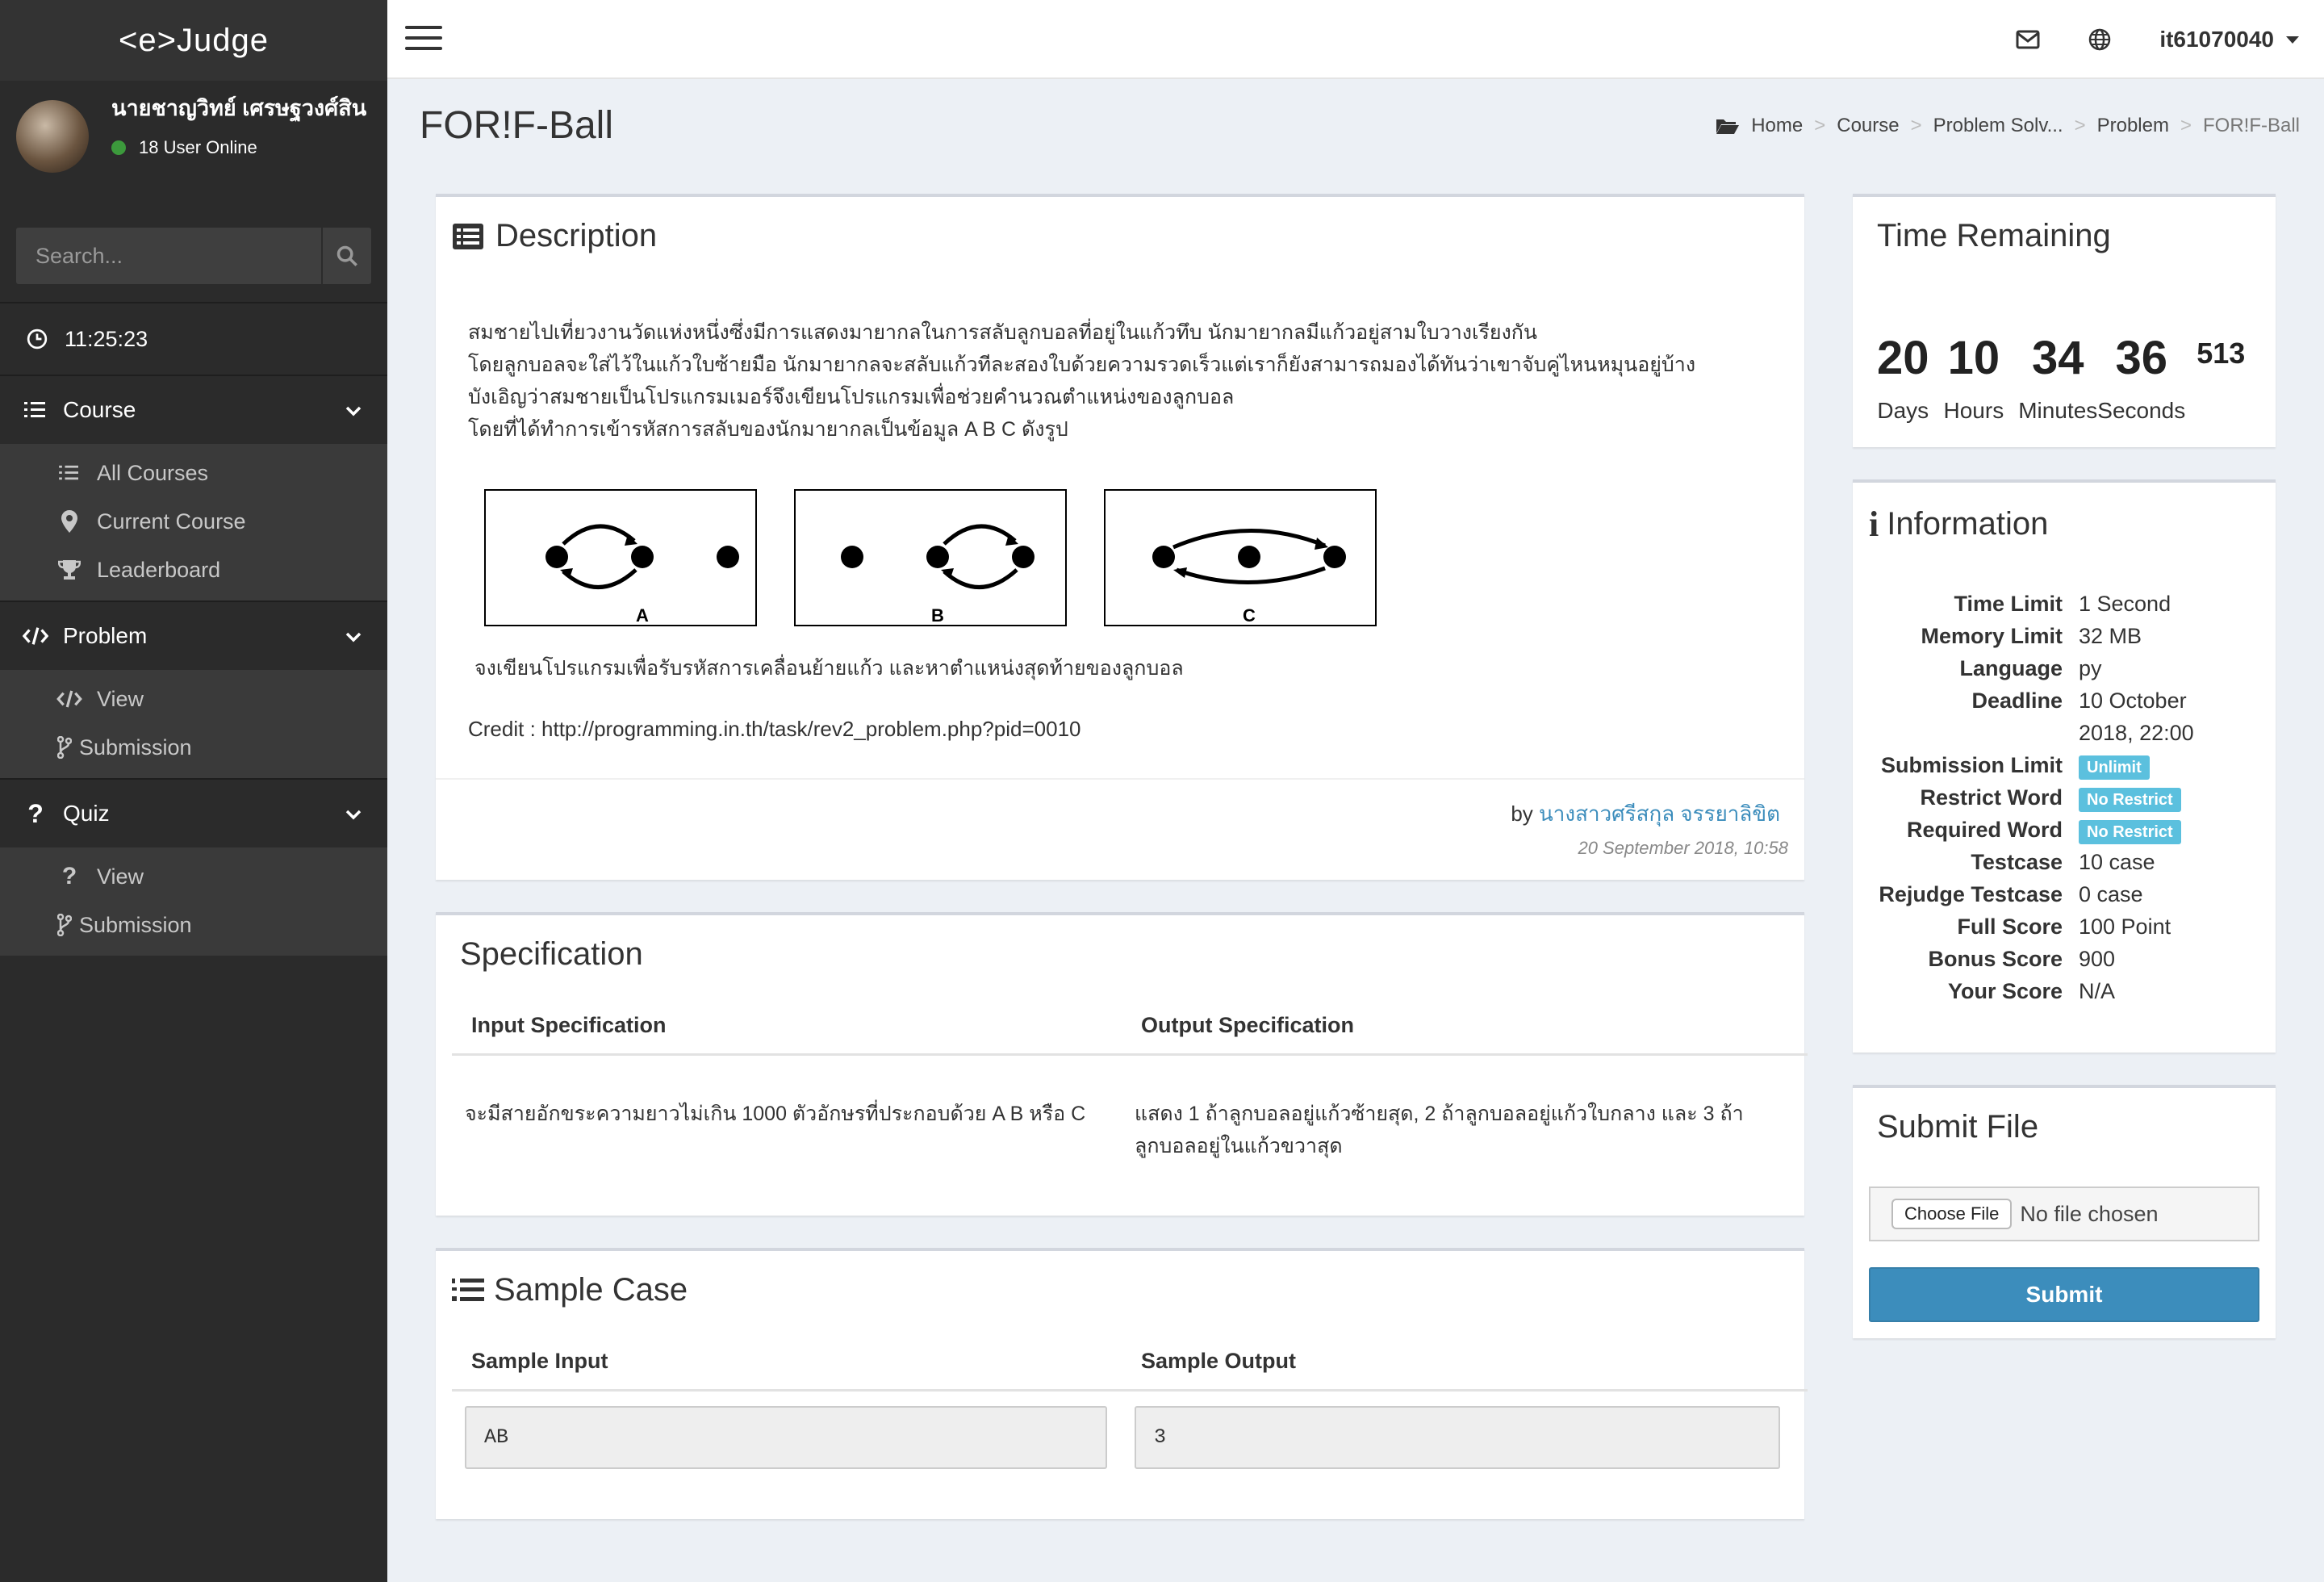 The height and width of the screenshot is (1582, 2324). I want to click on info-label: Language, so click(2011, 668).